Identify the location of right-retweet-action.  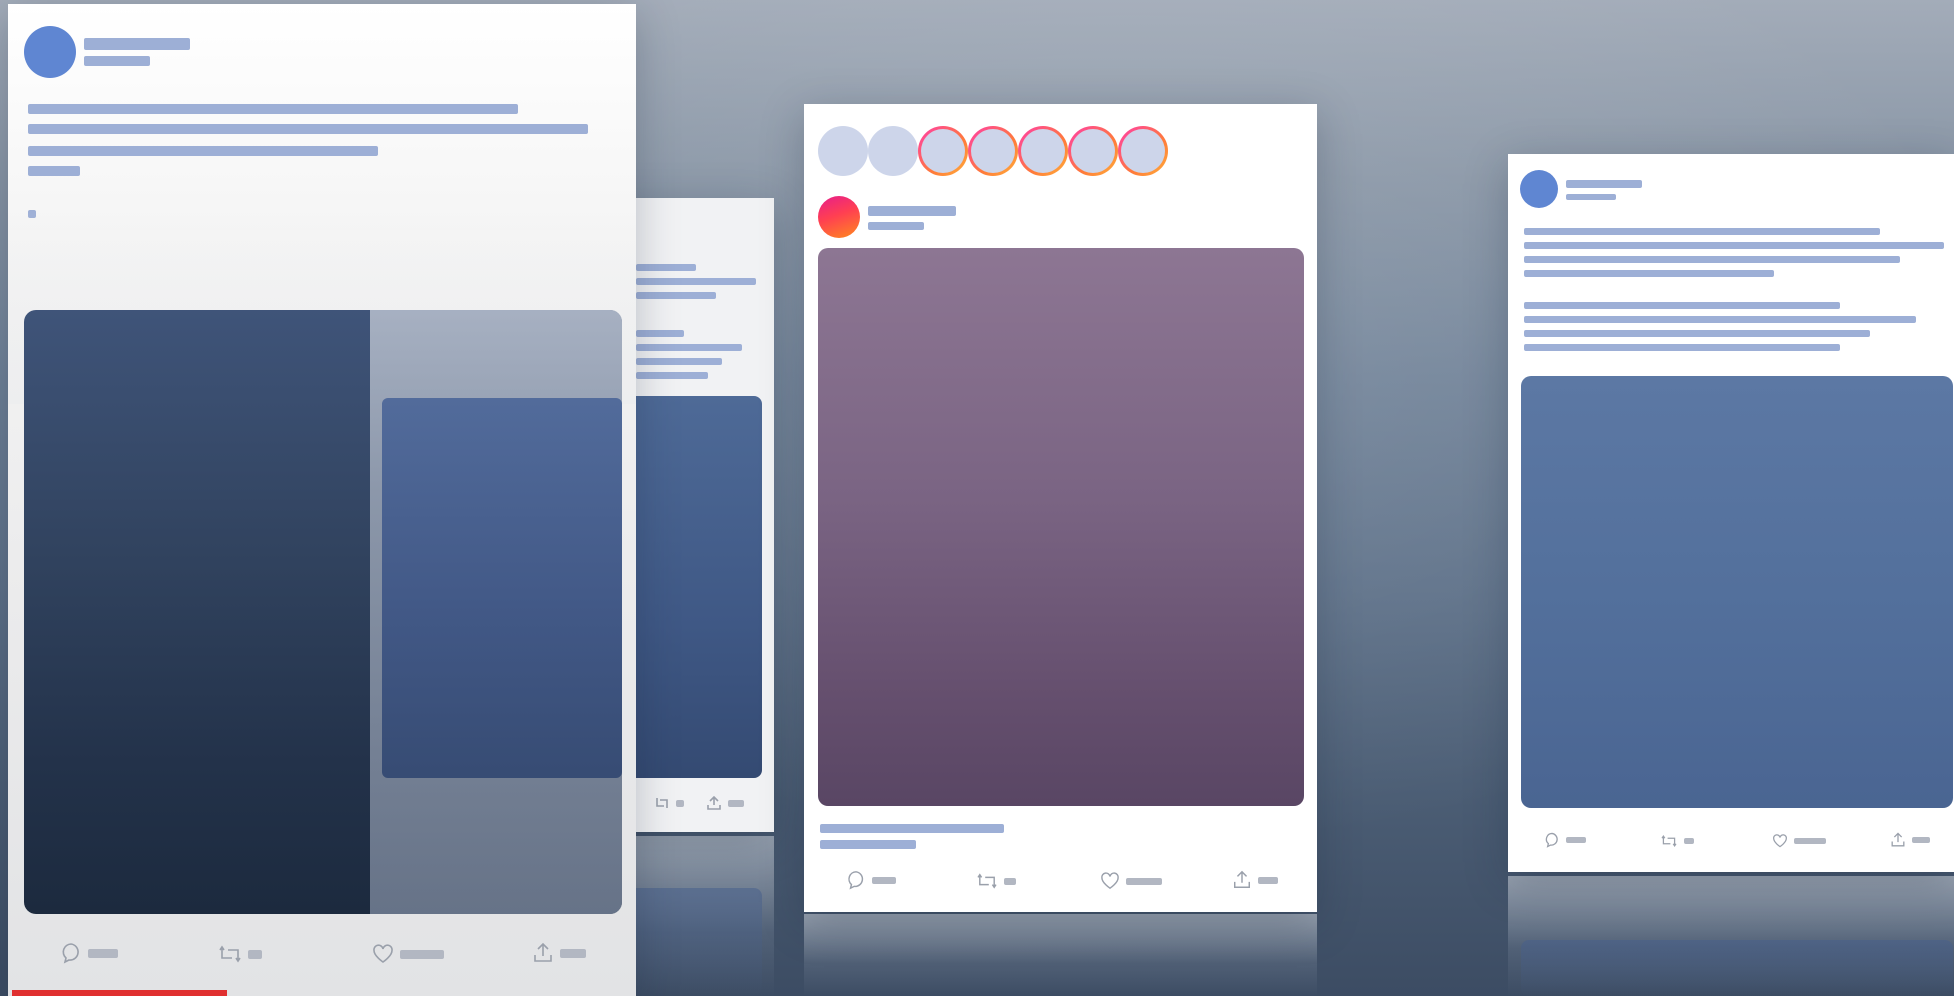
(1677, 841).